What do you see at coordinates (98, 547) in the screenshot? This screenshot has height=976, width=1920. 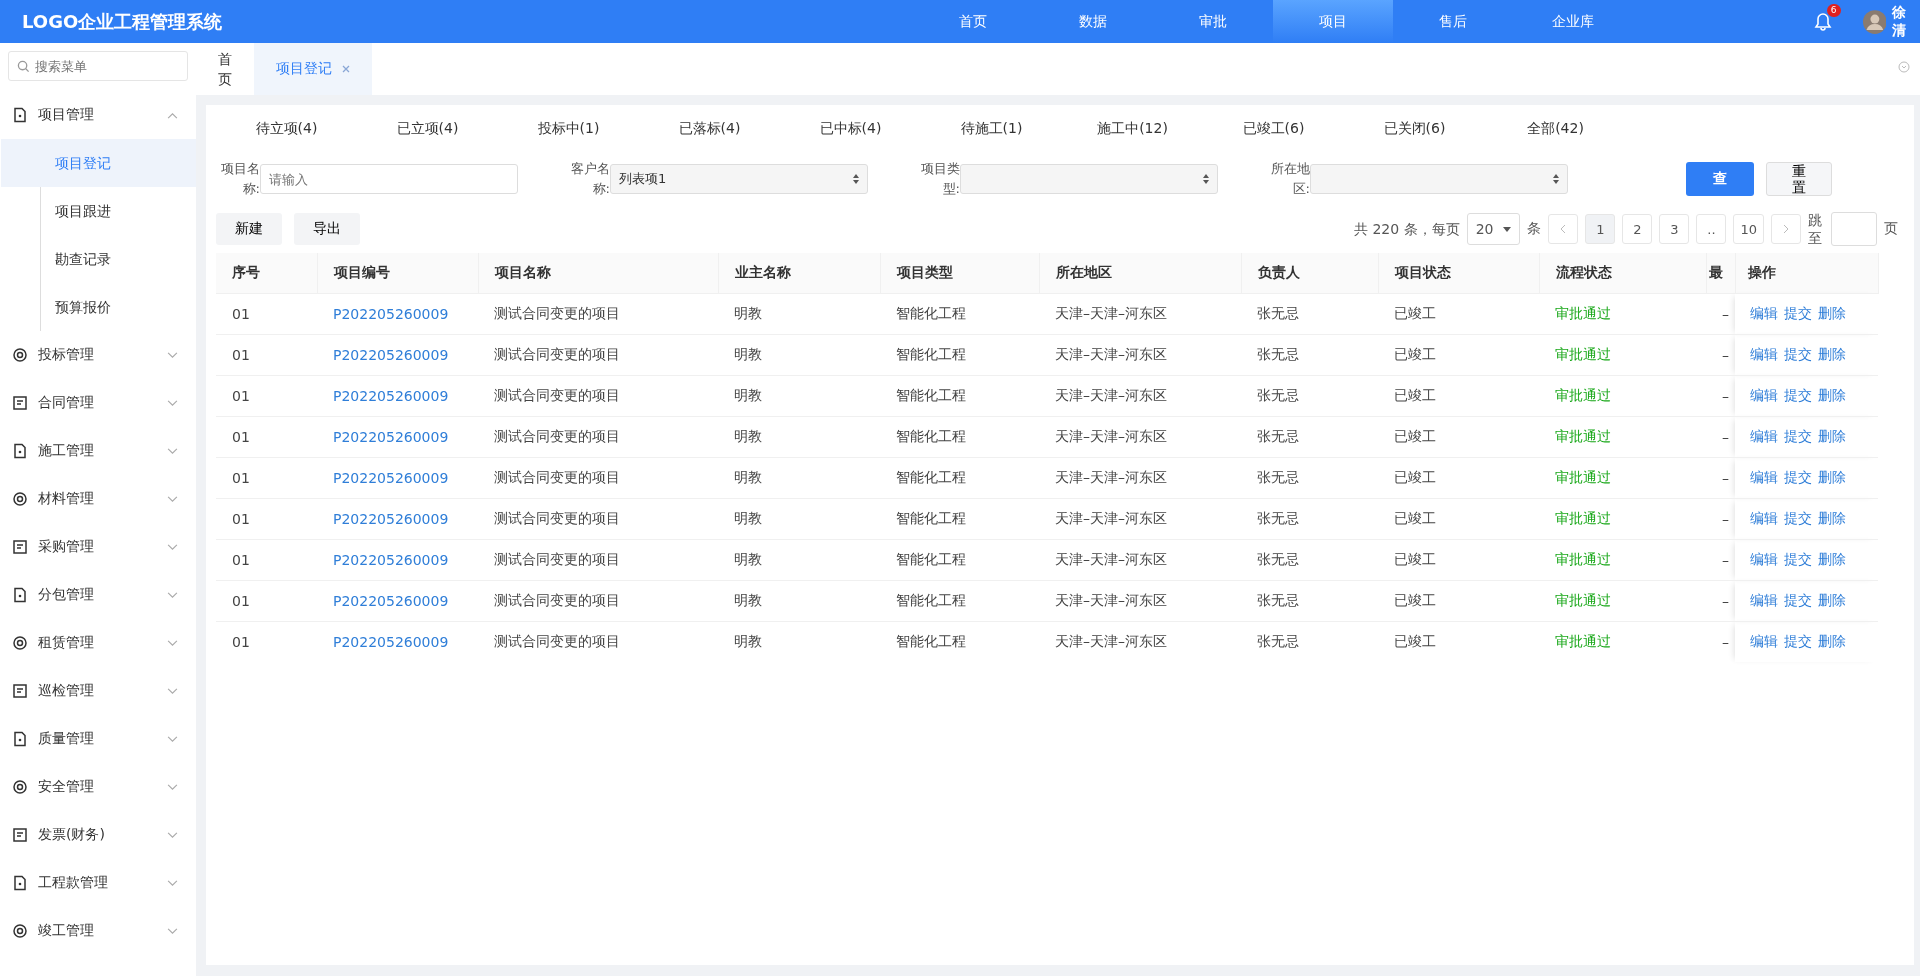 I see `sidebar-menu-item: 采购管理` at bounding box center [98, 547].